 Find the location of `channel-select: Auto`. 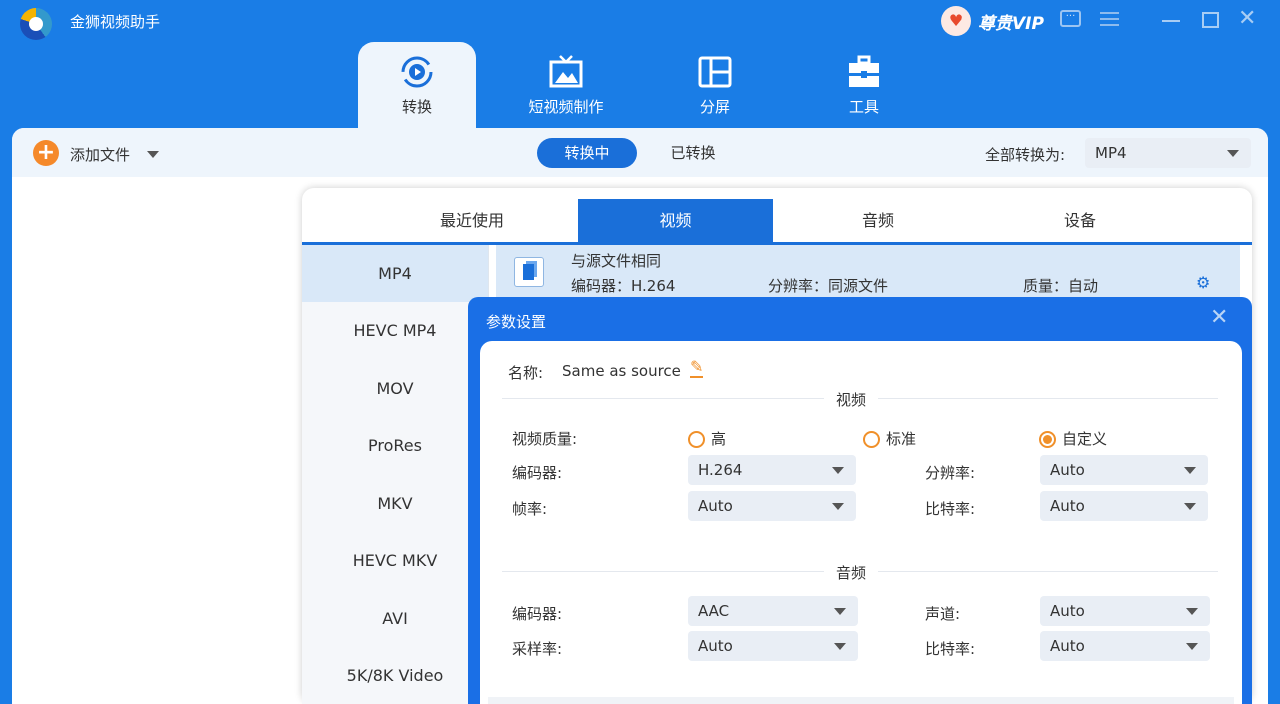

channel-select: Auto is located at coordinates (1125, 611).